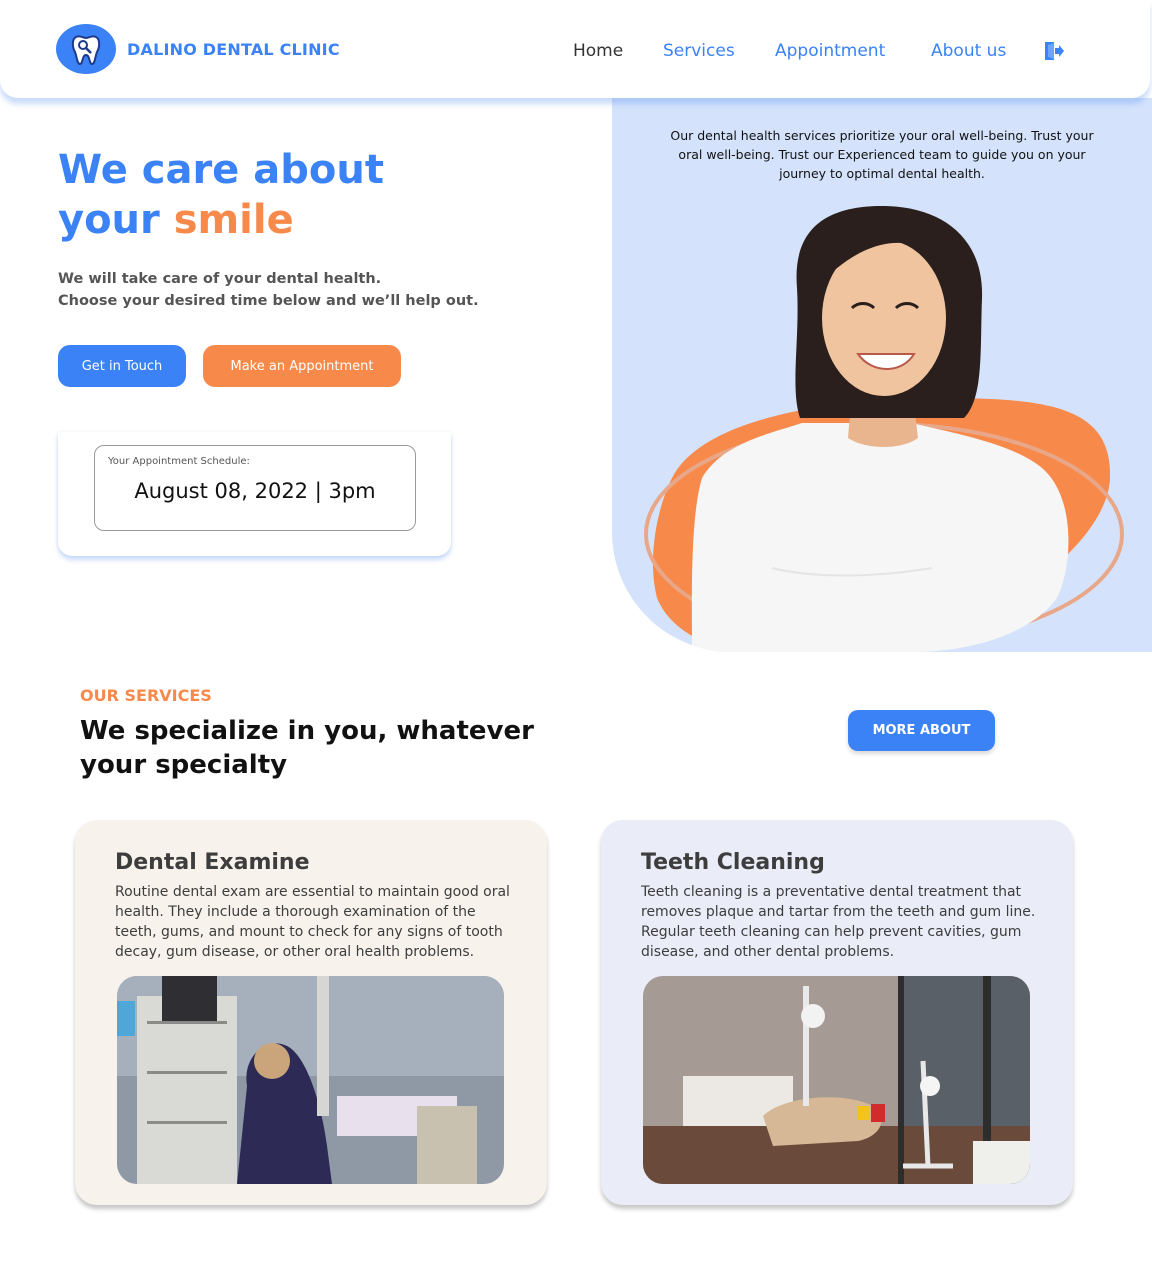  Describe the element at coordinates (220, 279) in the screenshot. I see `subhead-line-1: We will take care of your dental health.` at that location.